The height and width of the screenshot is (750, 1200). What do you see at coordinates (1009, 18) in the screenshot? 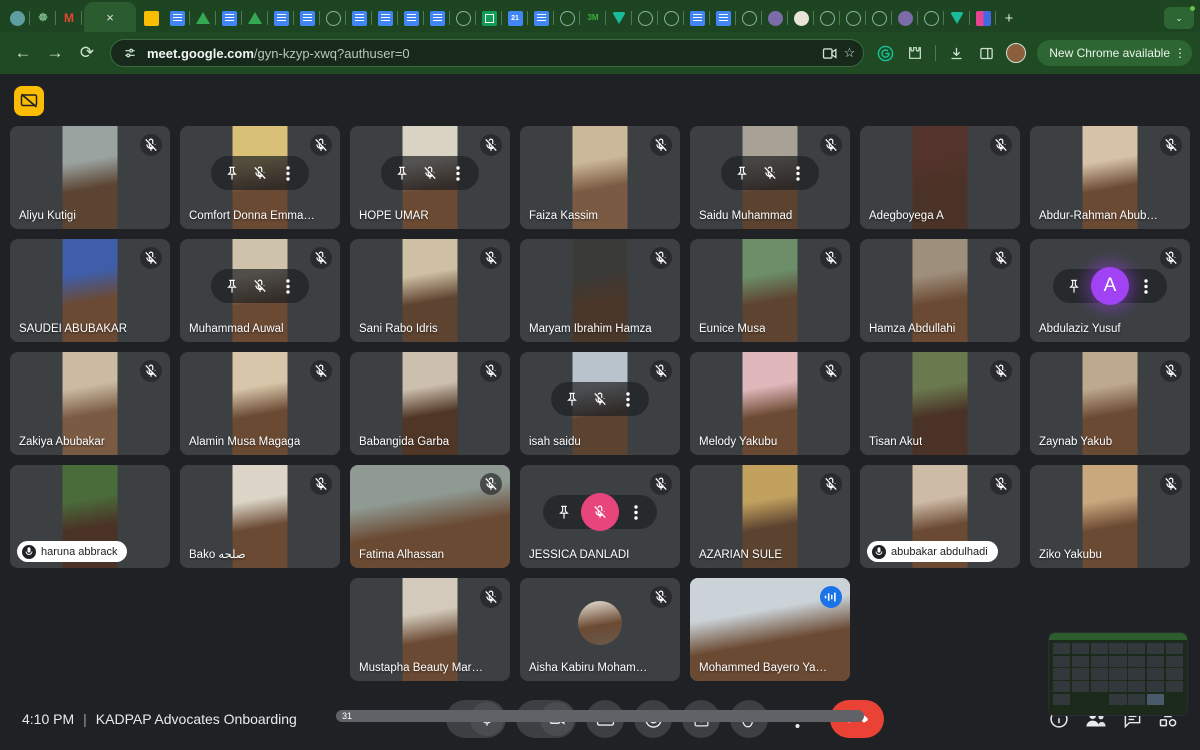
I see `new-tab-button: +` at bounding box center [1009, 18].